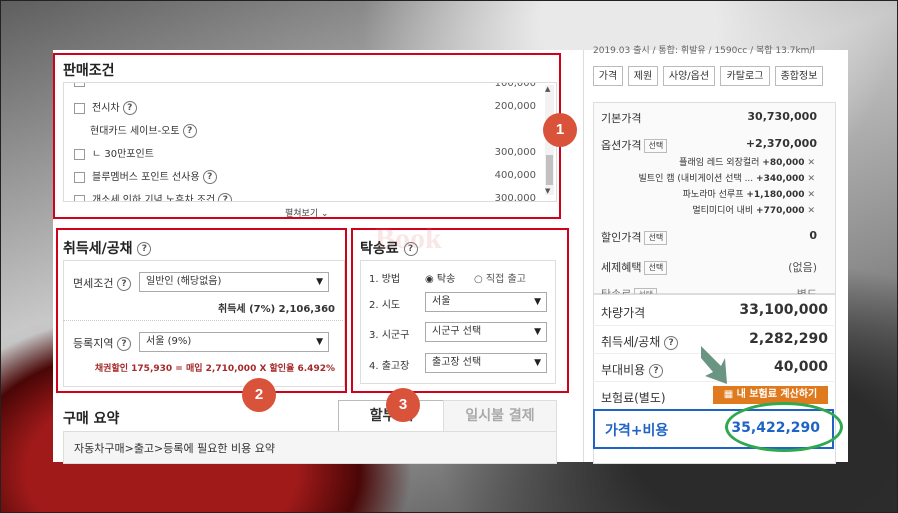  What do you see at coordinates (780, 211) in the screenshot?
I see `option-price: +770,000` at bounding box center [780, 211].